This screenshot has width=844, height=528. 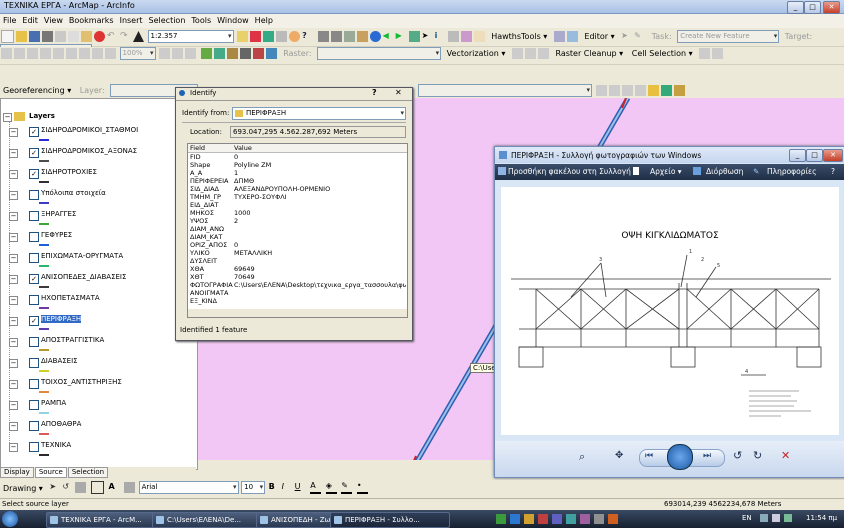 What do you see at coordinates (320, 181) in the screenshot?
I see `field-value: ΔΠΜΘ` at bounding box center [320, 181].